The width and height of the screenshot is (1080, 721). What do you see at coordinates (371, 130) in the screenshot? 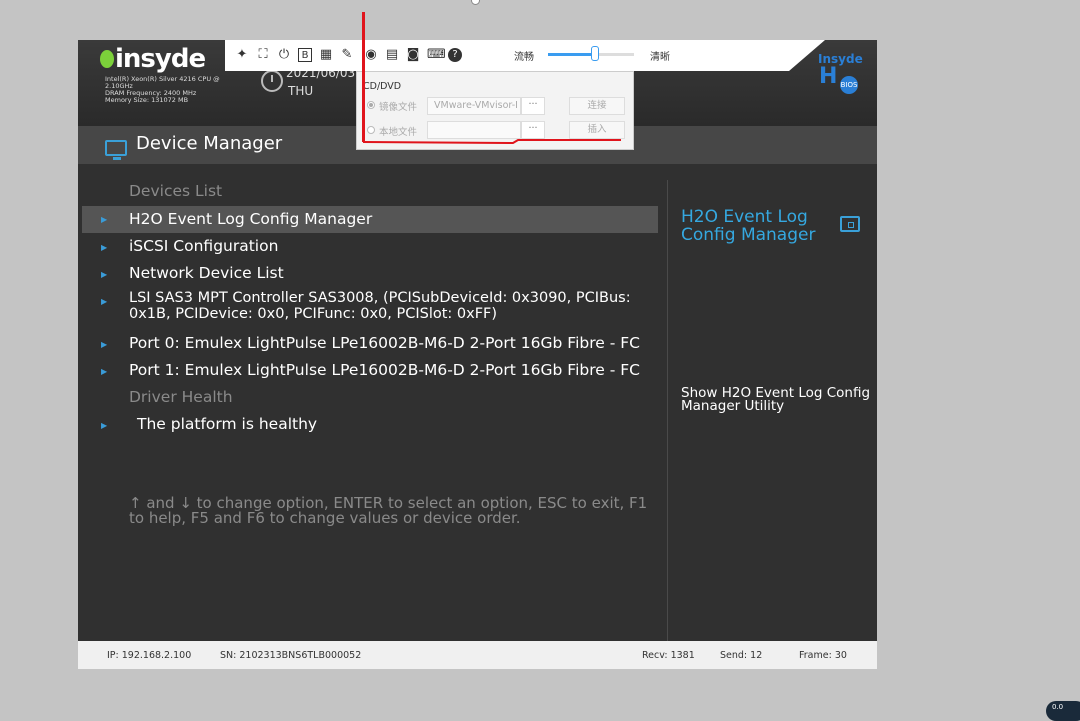
I see `local-file-radio` at bounding box center [371, 130].